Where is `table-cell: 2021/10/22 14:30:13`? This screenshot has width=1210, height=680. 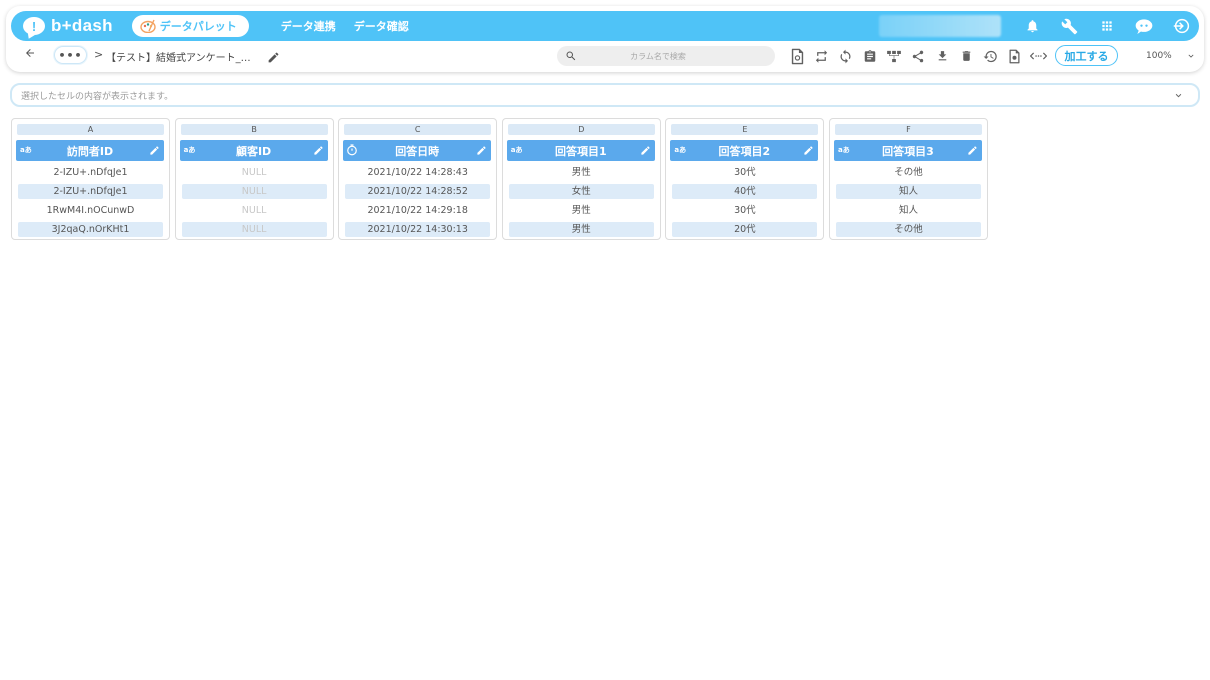
table-cell: 2021/10/22 14:30:13 is located at coordinates (418, 229).